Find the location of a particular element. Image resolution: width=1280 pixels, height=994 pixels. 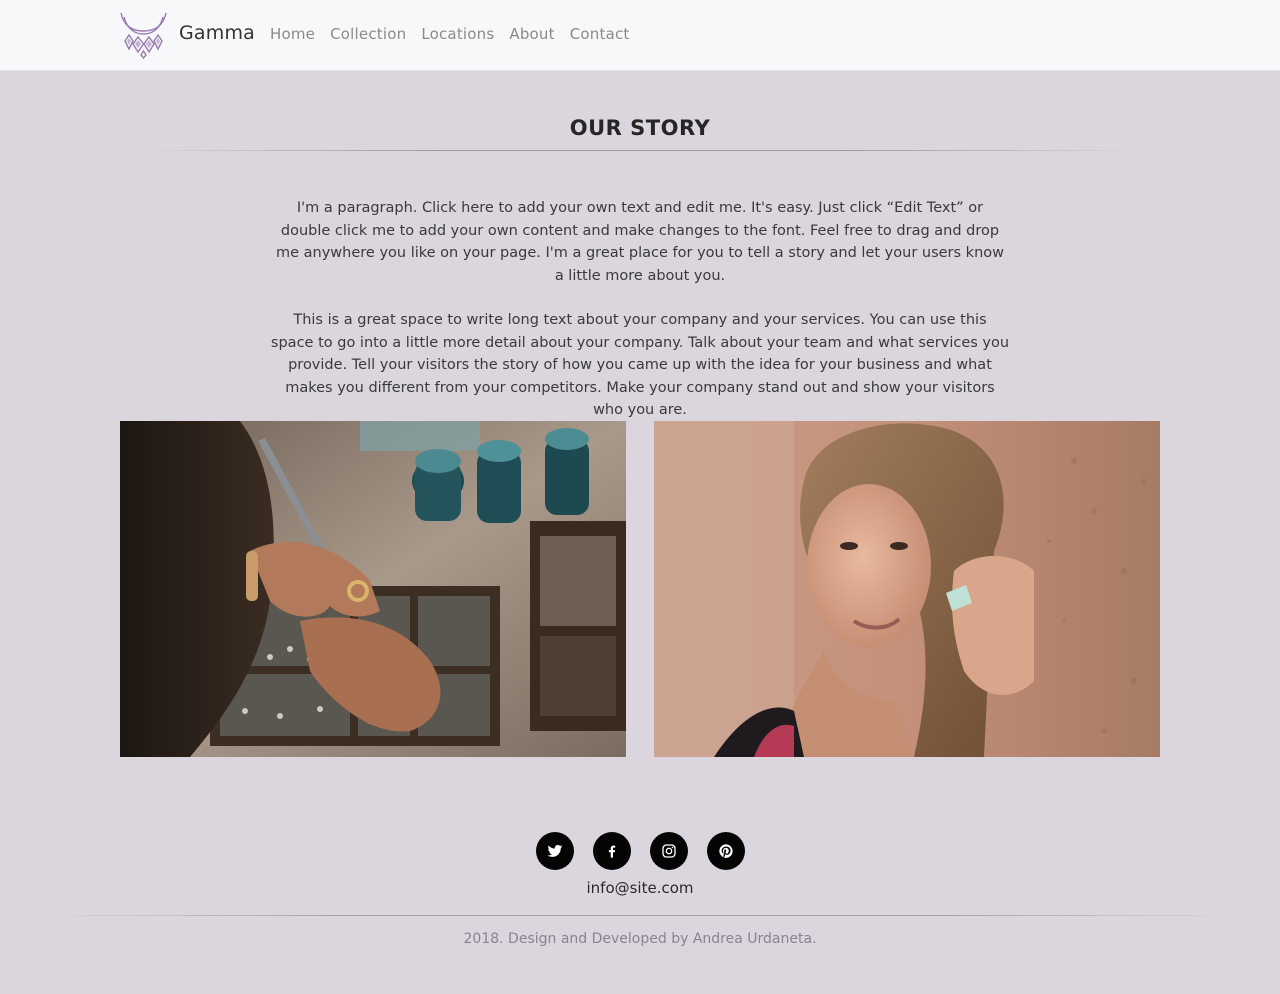

main-nav: Home Collection Locations About Contact is located at coordinates (450, 34).